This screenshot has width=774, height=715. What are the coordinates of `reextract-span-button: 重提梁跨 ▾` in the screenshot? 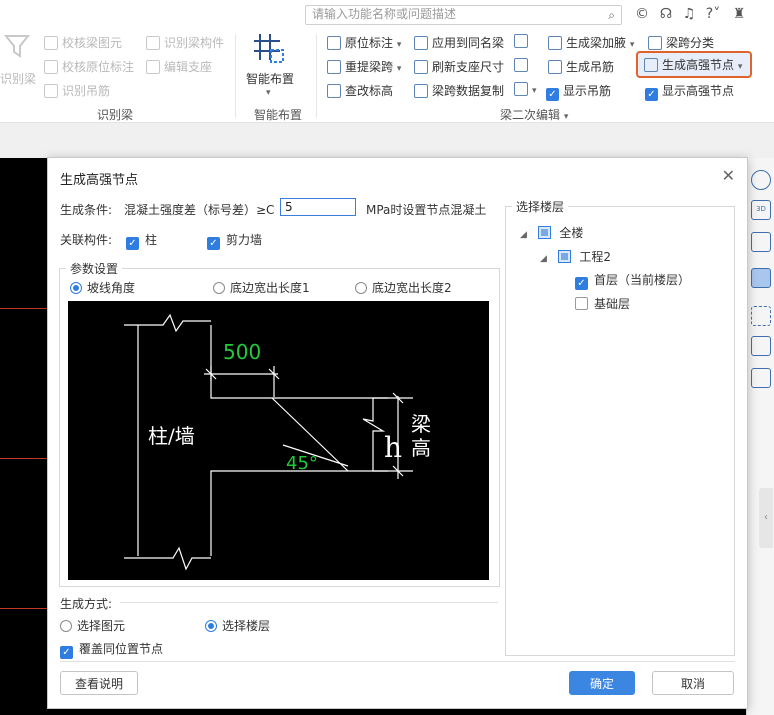 It's located at (364, 66).